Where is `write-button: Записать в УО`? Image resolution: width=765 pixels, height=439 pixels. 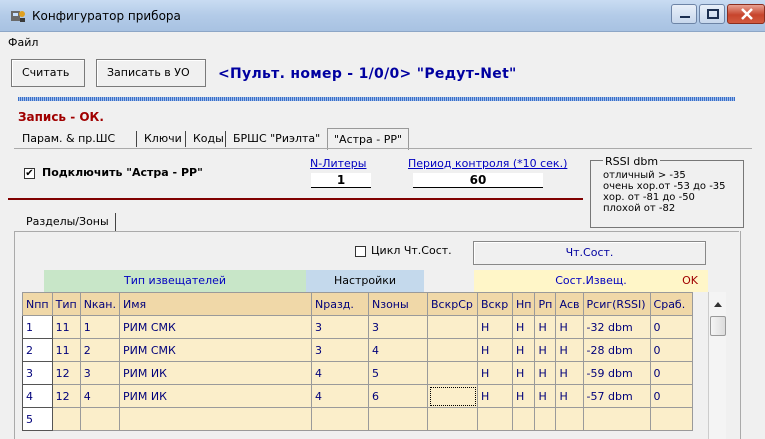
write-button: Записать в УО is located at coordinates (151, 73).